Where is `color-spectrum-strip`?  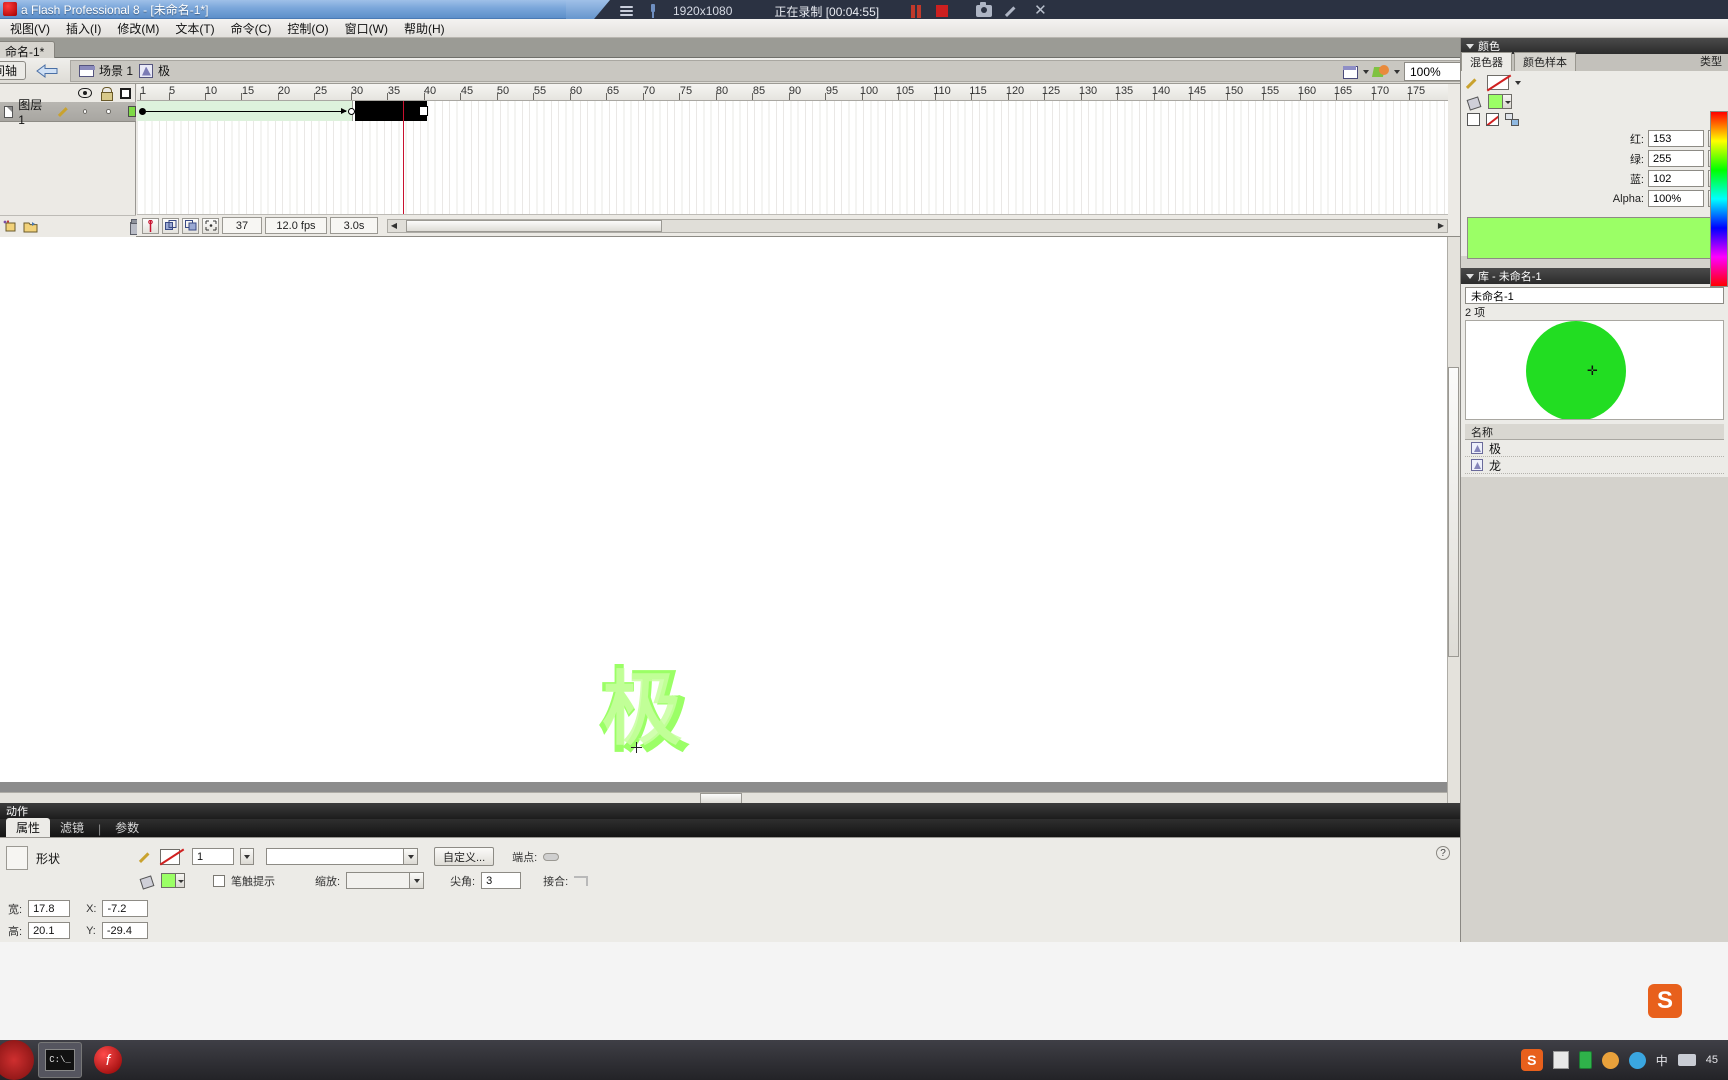
color-spectrum-strip is located at coordinates (1719, 199).